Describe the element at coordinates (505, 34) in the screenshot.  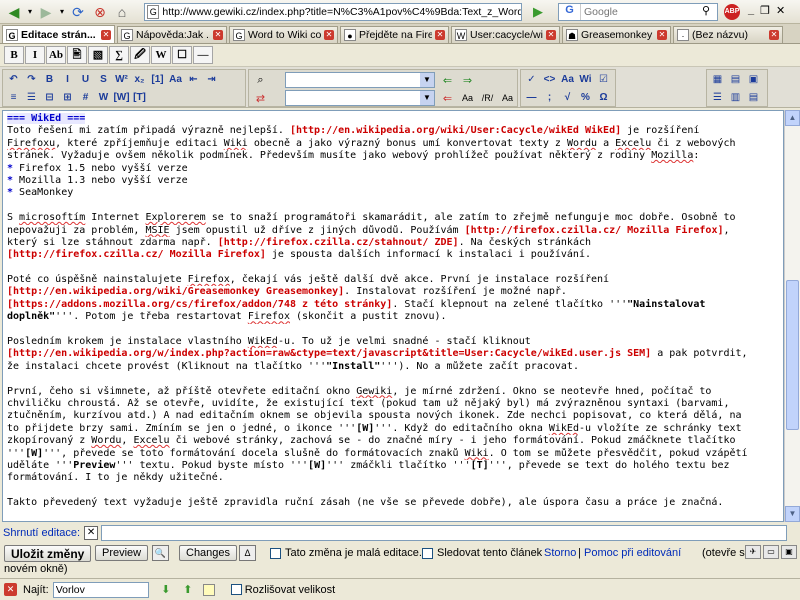
I see `browser-tab: WUser:cacycle/wi...✕` at that location.